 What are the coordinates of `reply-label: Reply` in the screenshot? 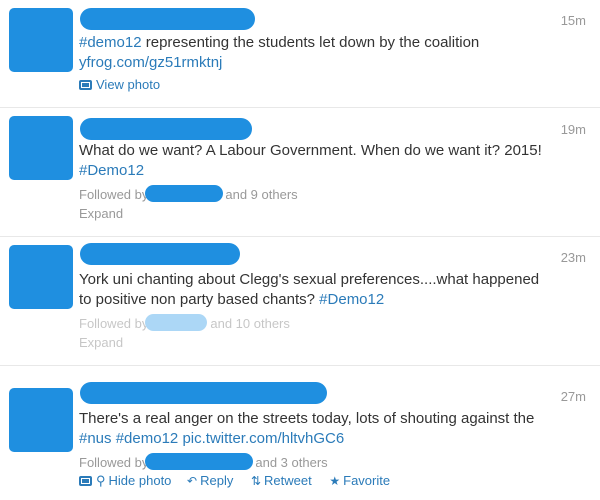 It's located at (217, 480).